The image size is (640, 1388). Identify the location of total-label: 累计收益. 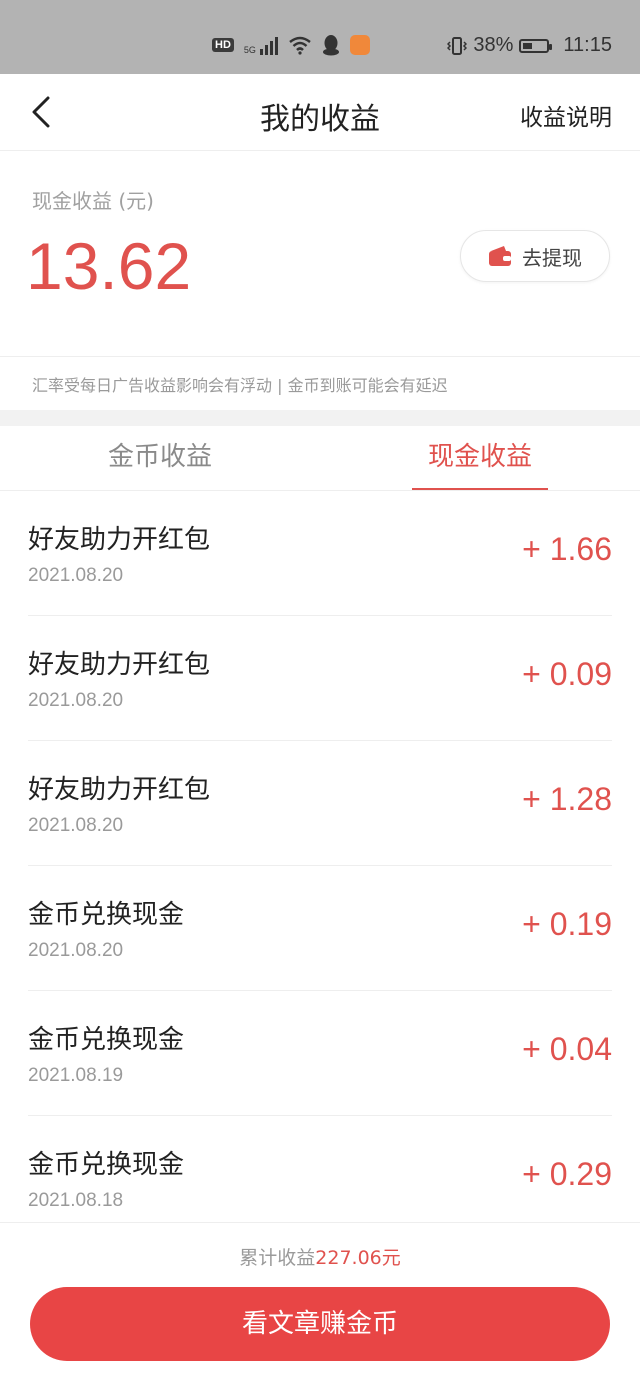
(277, 1258).